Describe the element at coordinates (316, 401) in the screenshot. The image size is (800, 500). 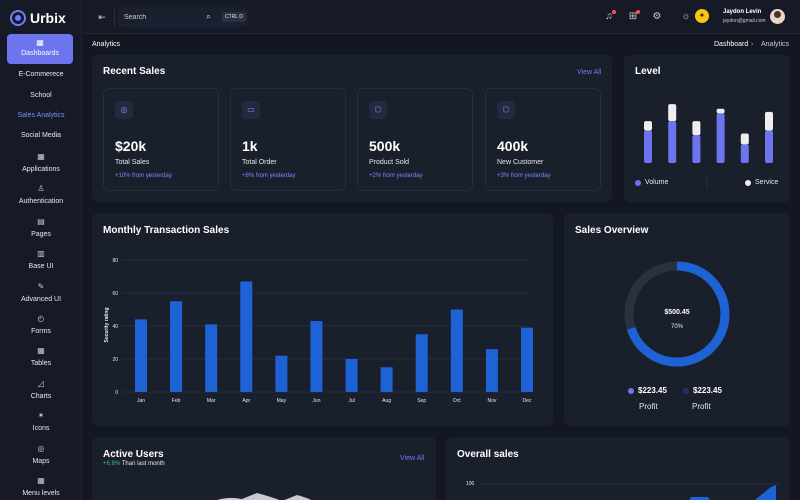
I see `x-tick-label: Jun` at that location.